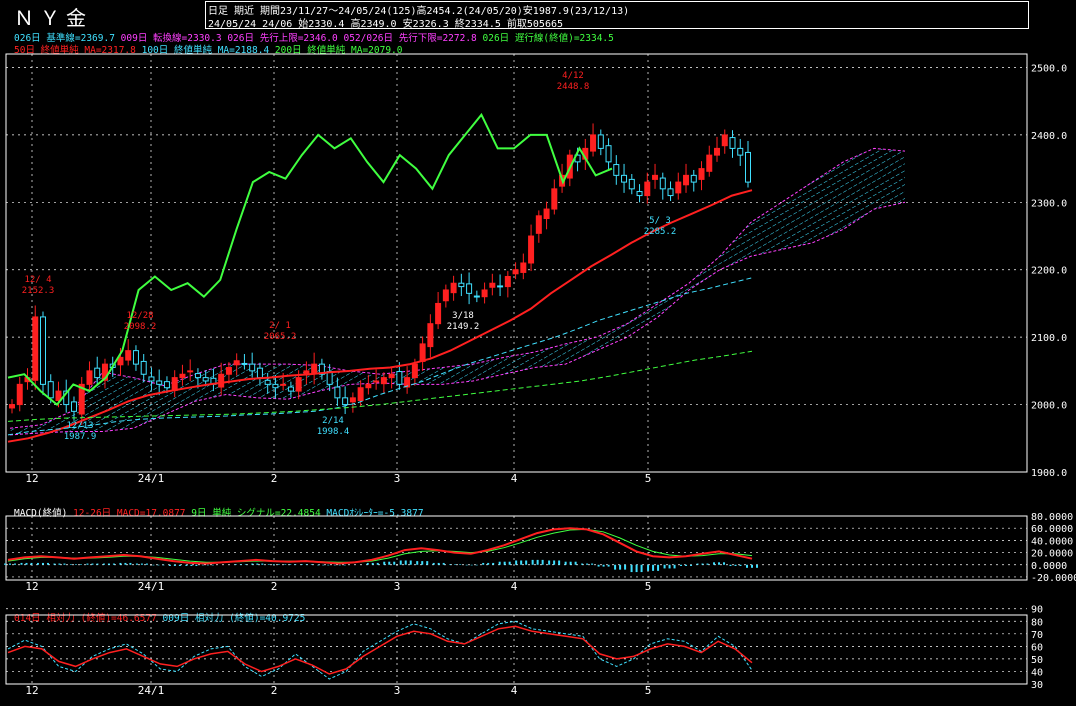 This screenshot has height=706, width=1076. What do you see at coordinates (1037, 685) in the screenshot?
I see `rsi-y-tick-label: 30` at bounding box center [1037, 685].